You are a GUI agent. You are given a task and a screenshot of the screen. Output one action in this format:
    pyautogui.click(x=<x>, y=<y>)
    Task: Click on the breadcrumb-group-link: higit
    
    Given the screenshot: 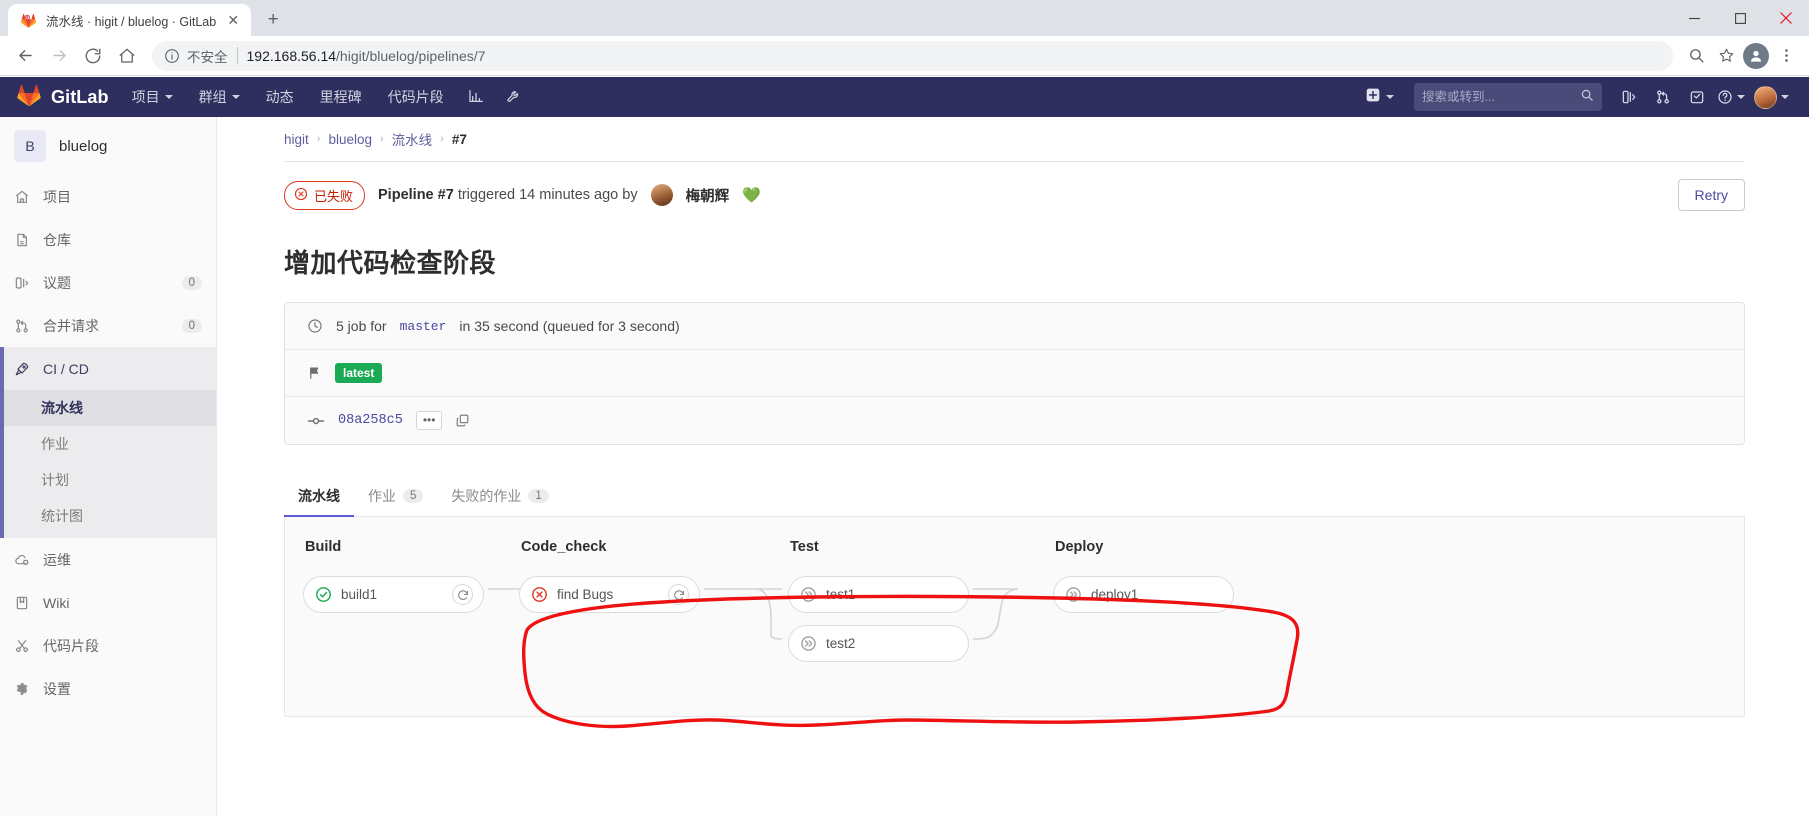 What is the action you would take?
    pyautogui.click(x=296, y=139)
    